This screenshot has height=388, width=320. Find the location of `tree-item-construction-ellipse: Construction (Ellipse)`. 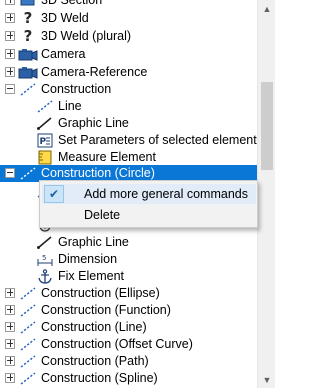

tree-item-construction-ellipse: Construction (Ellipse) is located at coordinates (128, 293).